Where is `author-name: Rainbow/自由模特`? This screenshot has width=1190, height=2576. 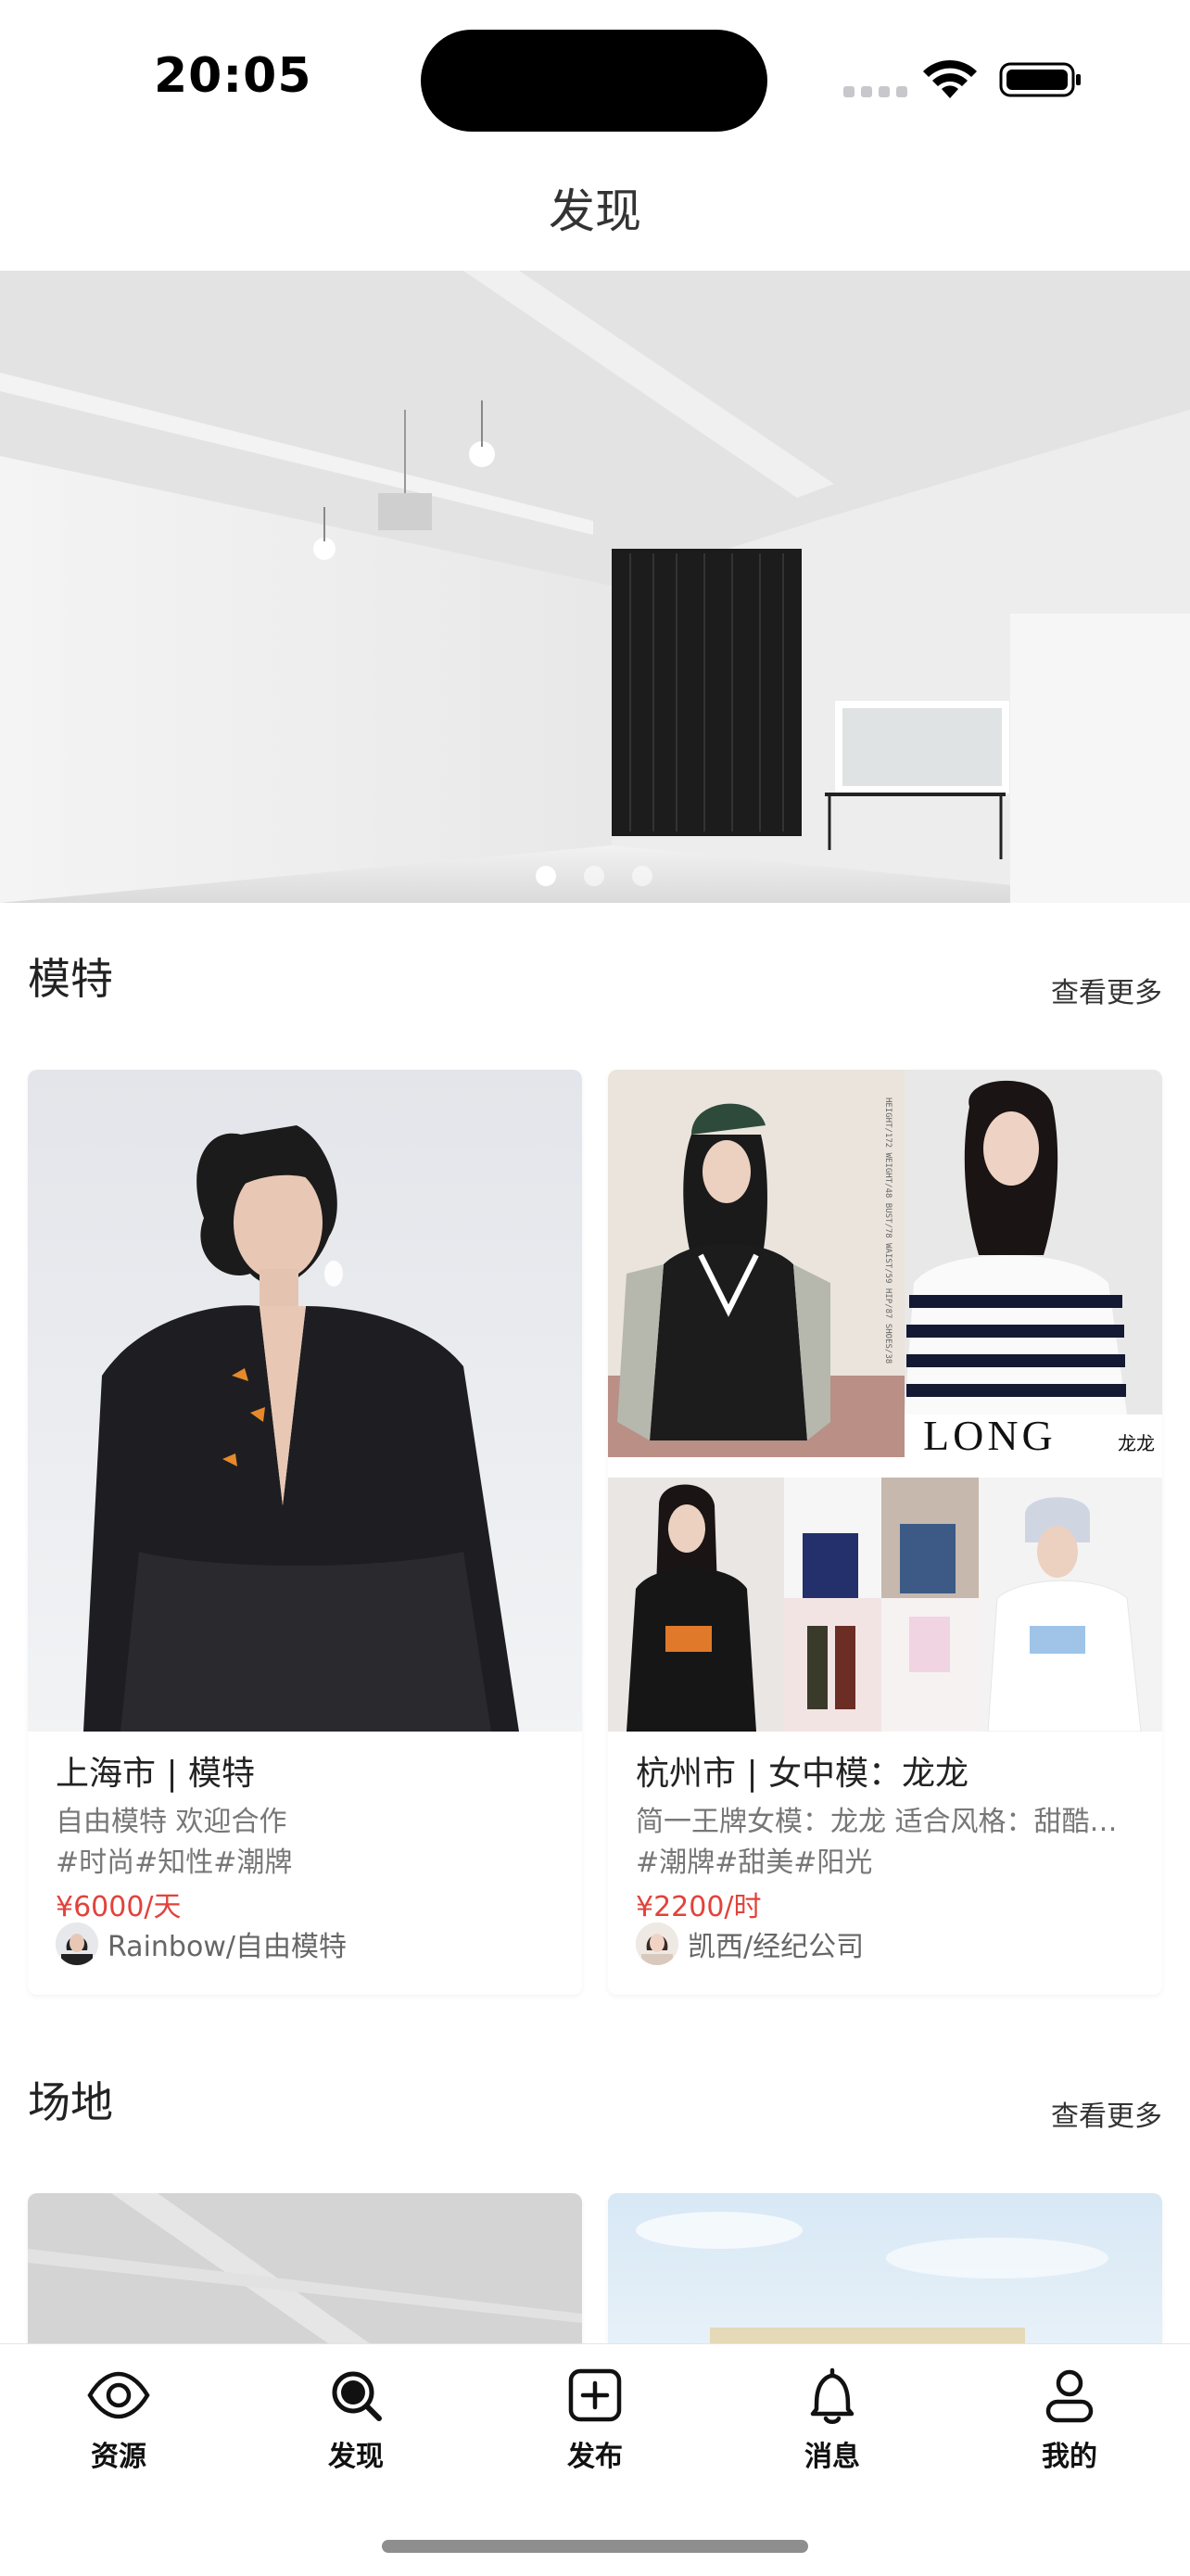 author-name: Rainbow/自由模特 is located at coordinates (227, 1947).